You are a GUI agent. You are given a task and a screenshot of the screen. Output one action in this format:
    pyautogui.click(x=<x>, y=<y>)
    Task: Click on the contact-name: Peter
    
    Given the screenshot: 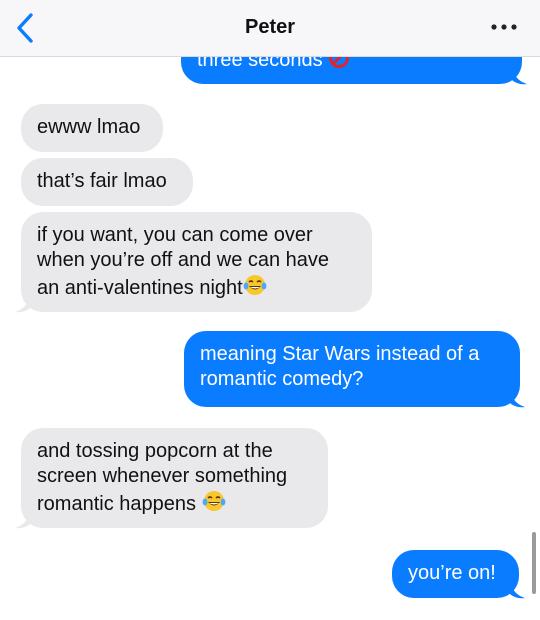 What is the action you would take?
    pyautogui.click(x=270, y=27)
    